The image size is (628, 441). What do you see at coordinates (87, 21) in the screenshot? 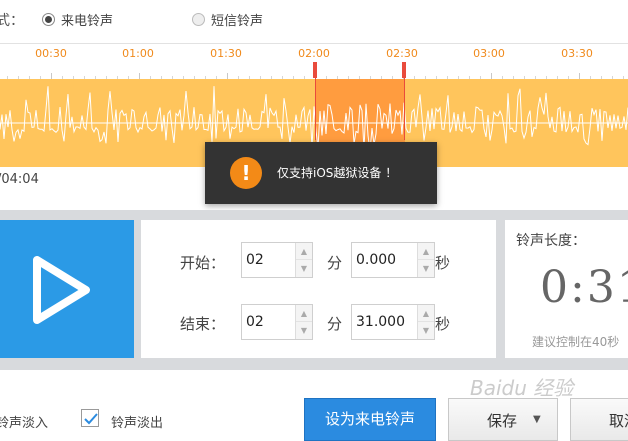
I see `radio-incoming-call-label: 来电铃声` at bounding box center [87, 21].